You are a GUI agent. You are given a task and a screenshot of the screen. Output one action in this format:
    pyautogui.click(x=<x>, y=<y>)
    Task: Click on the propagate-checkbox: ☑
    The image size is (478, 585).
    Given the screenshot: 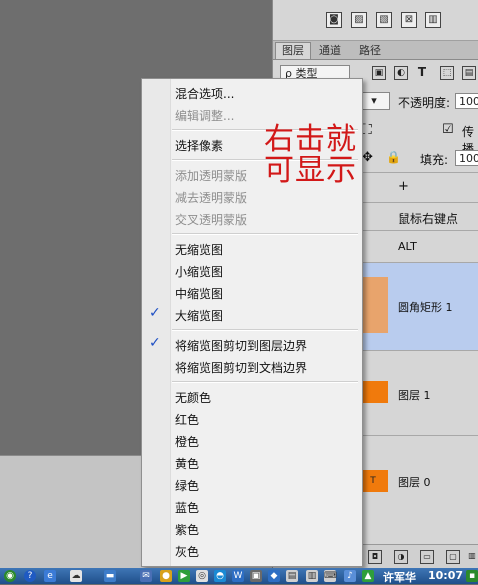 What is the action you would take?
    pyautogui.click(x=448, y=129)
    